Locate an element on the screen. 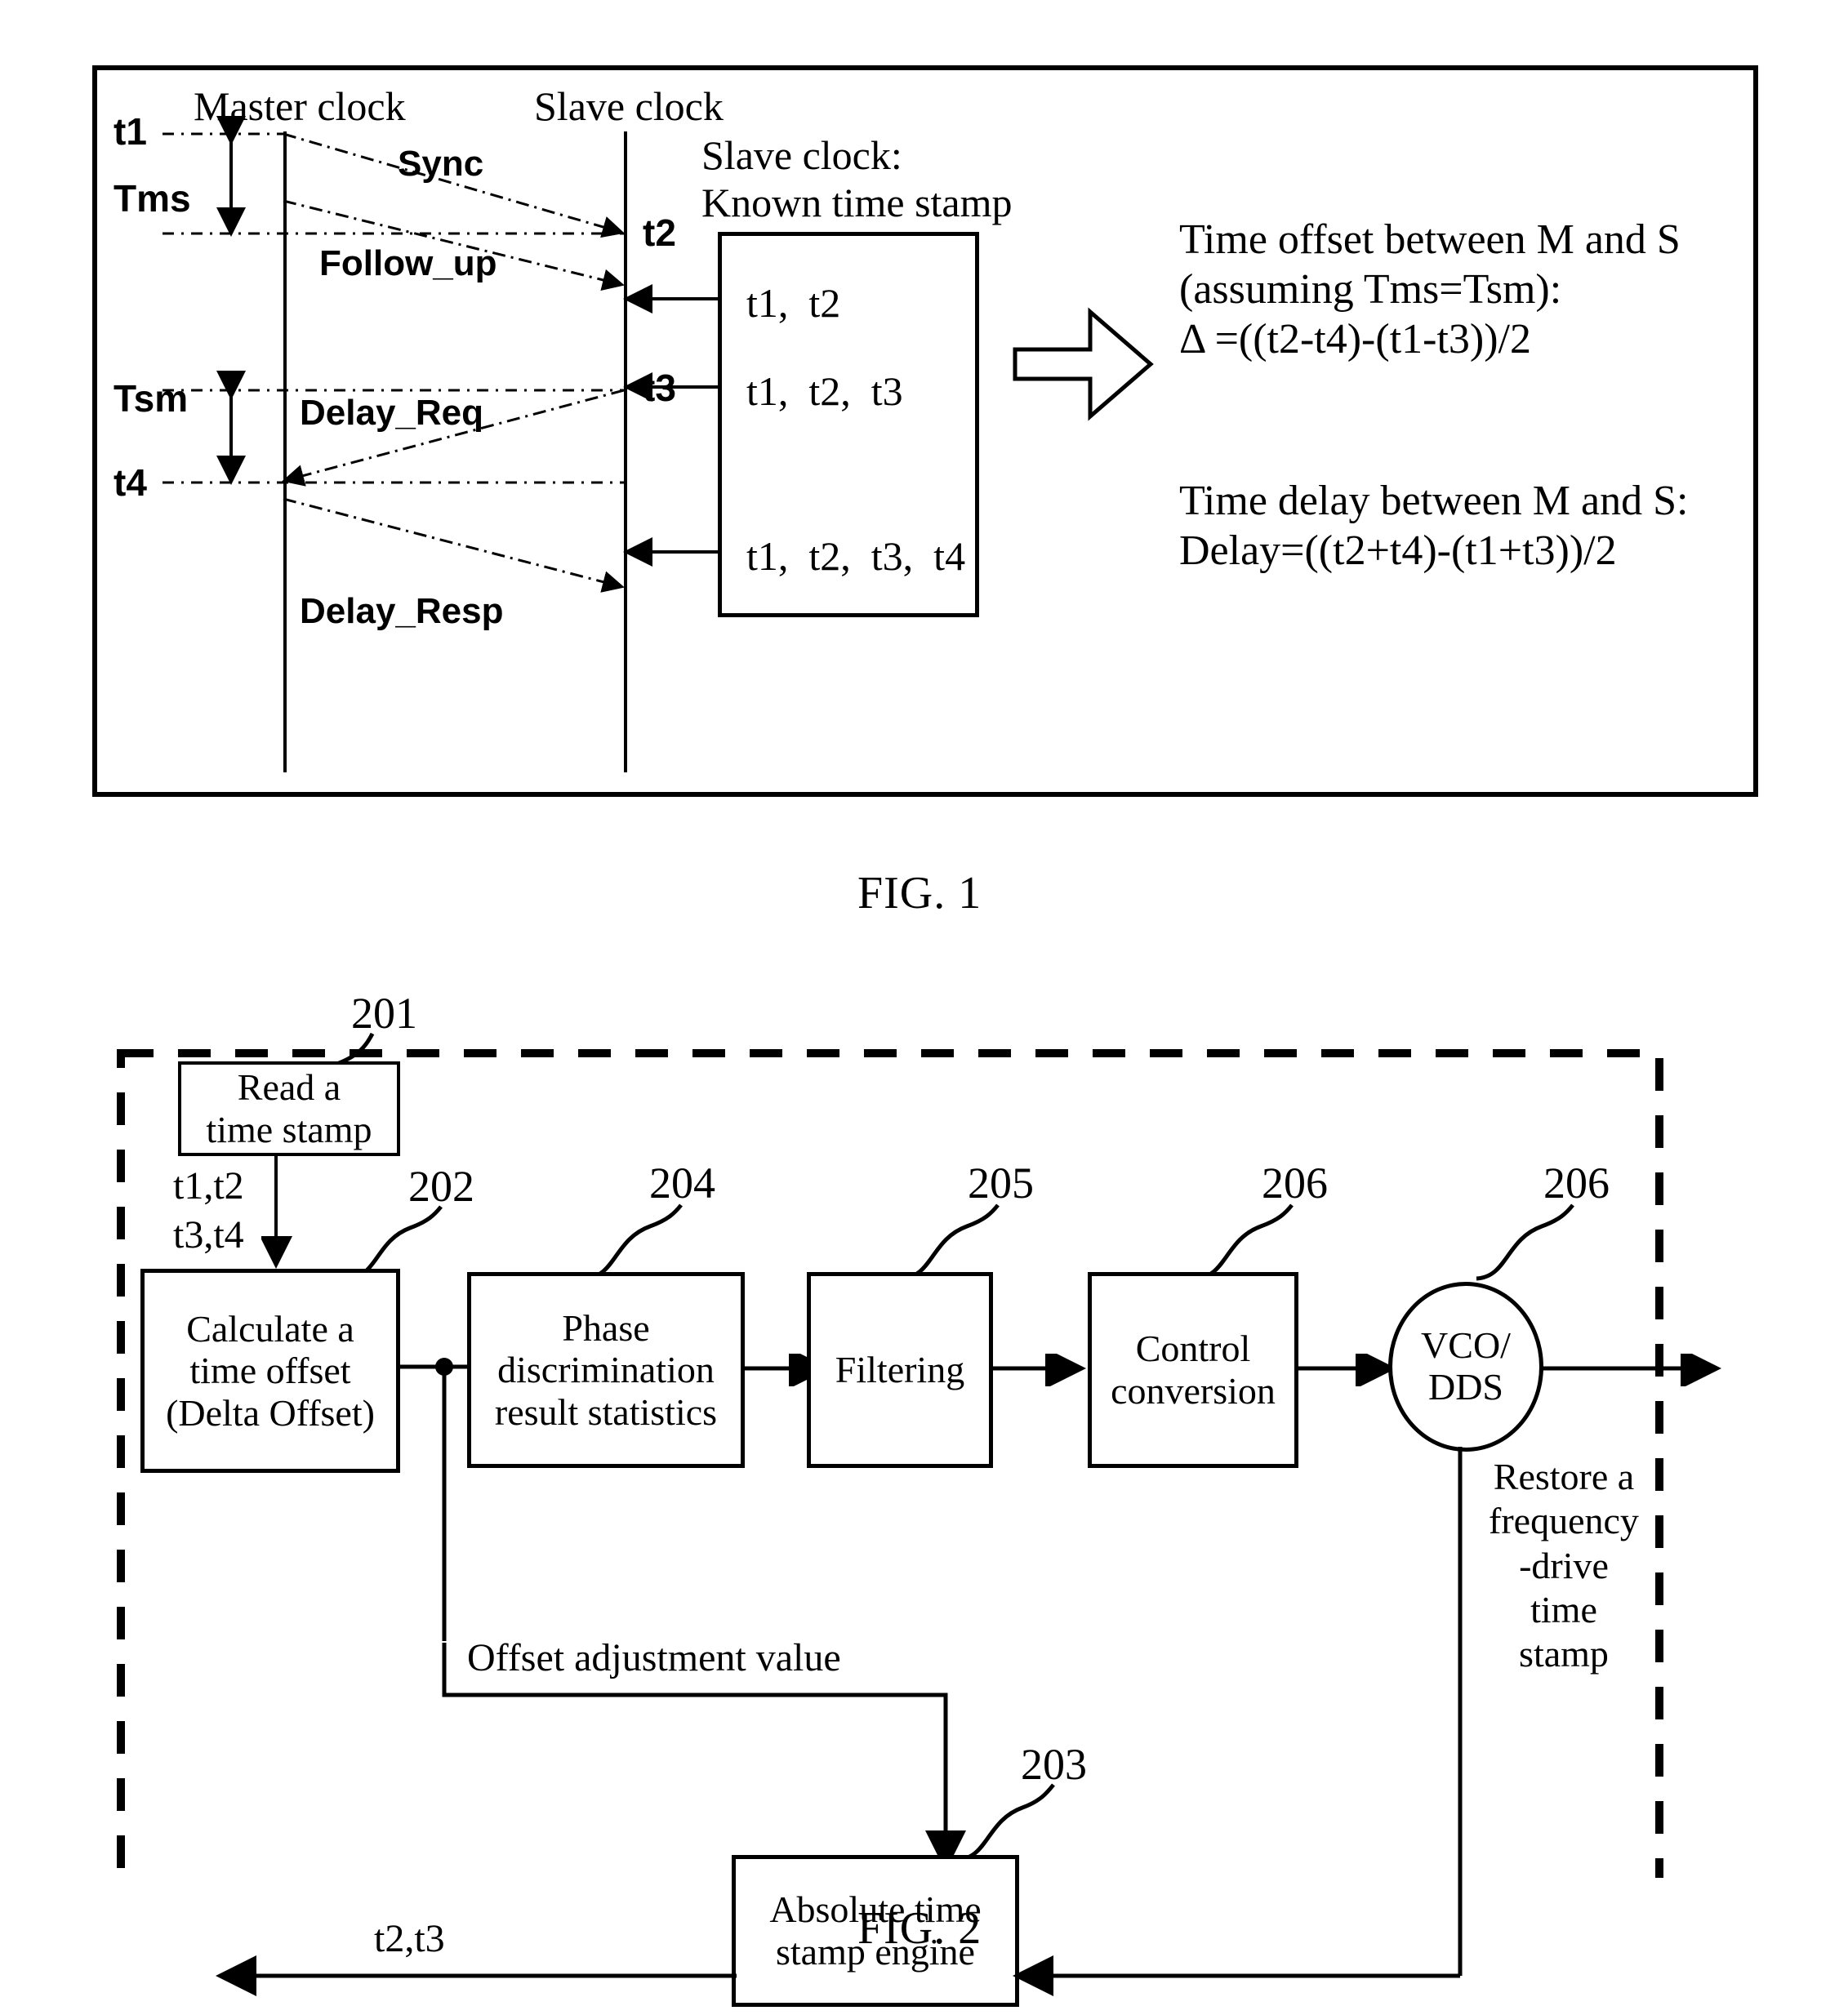 Image resolution: width=1848 pixels, height=2015 pixels. timestamp-box-title-line2: Known time stamp is located at coordinates (857, 202).